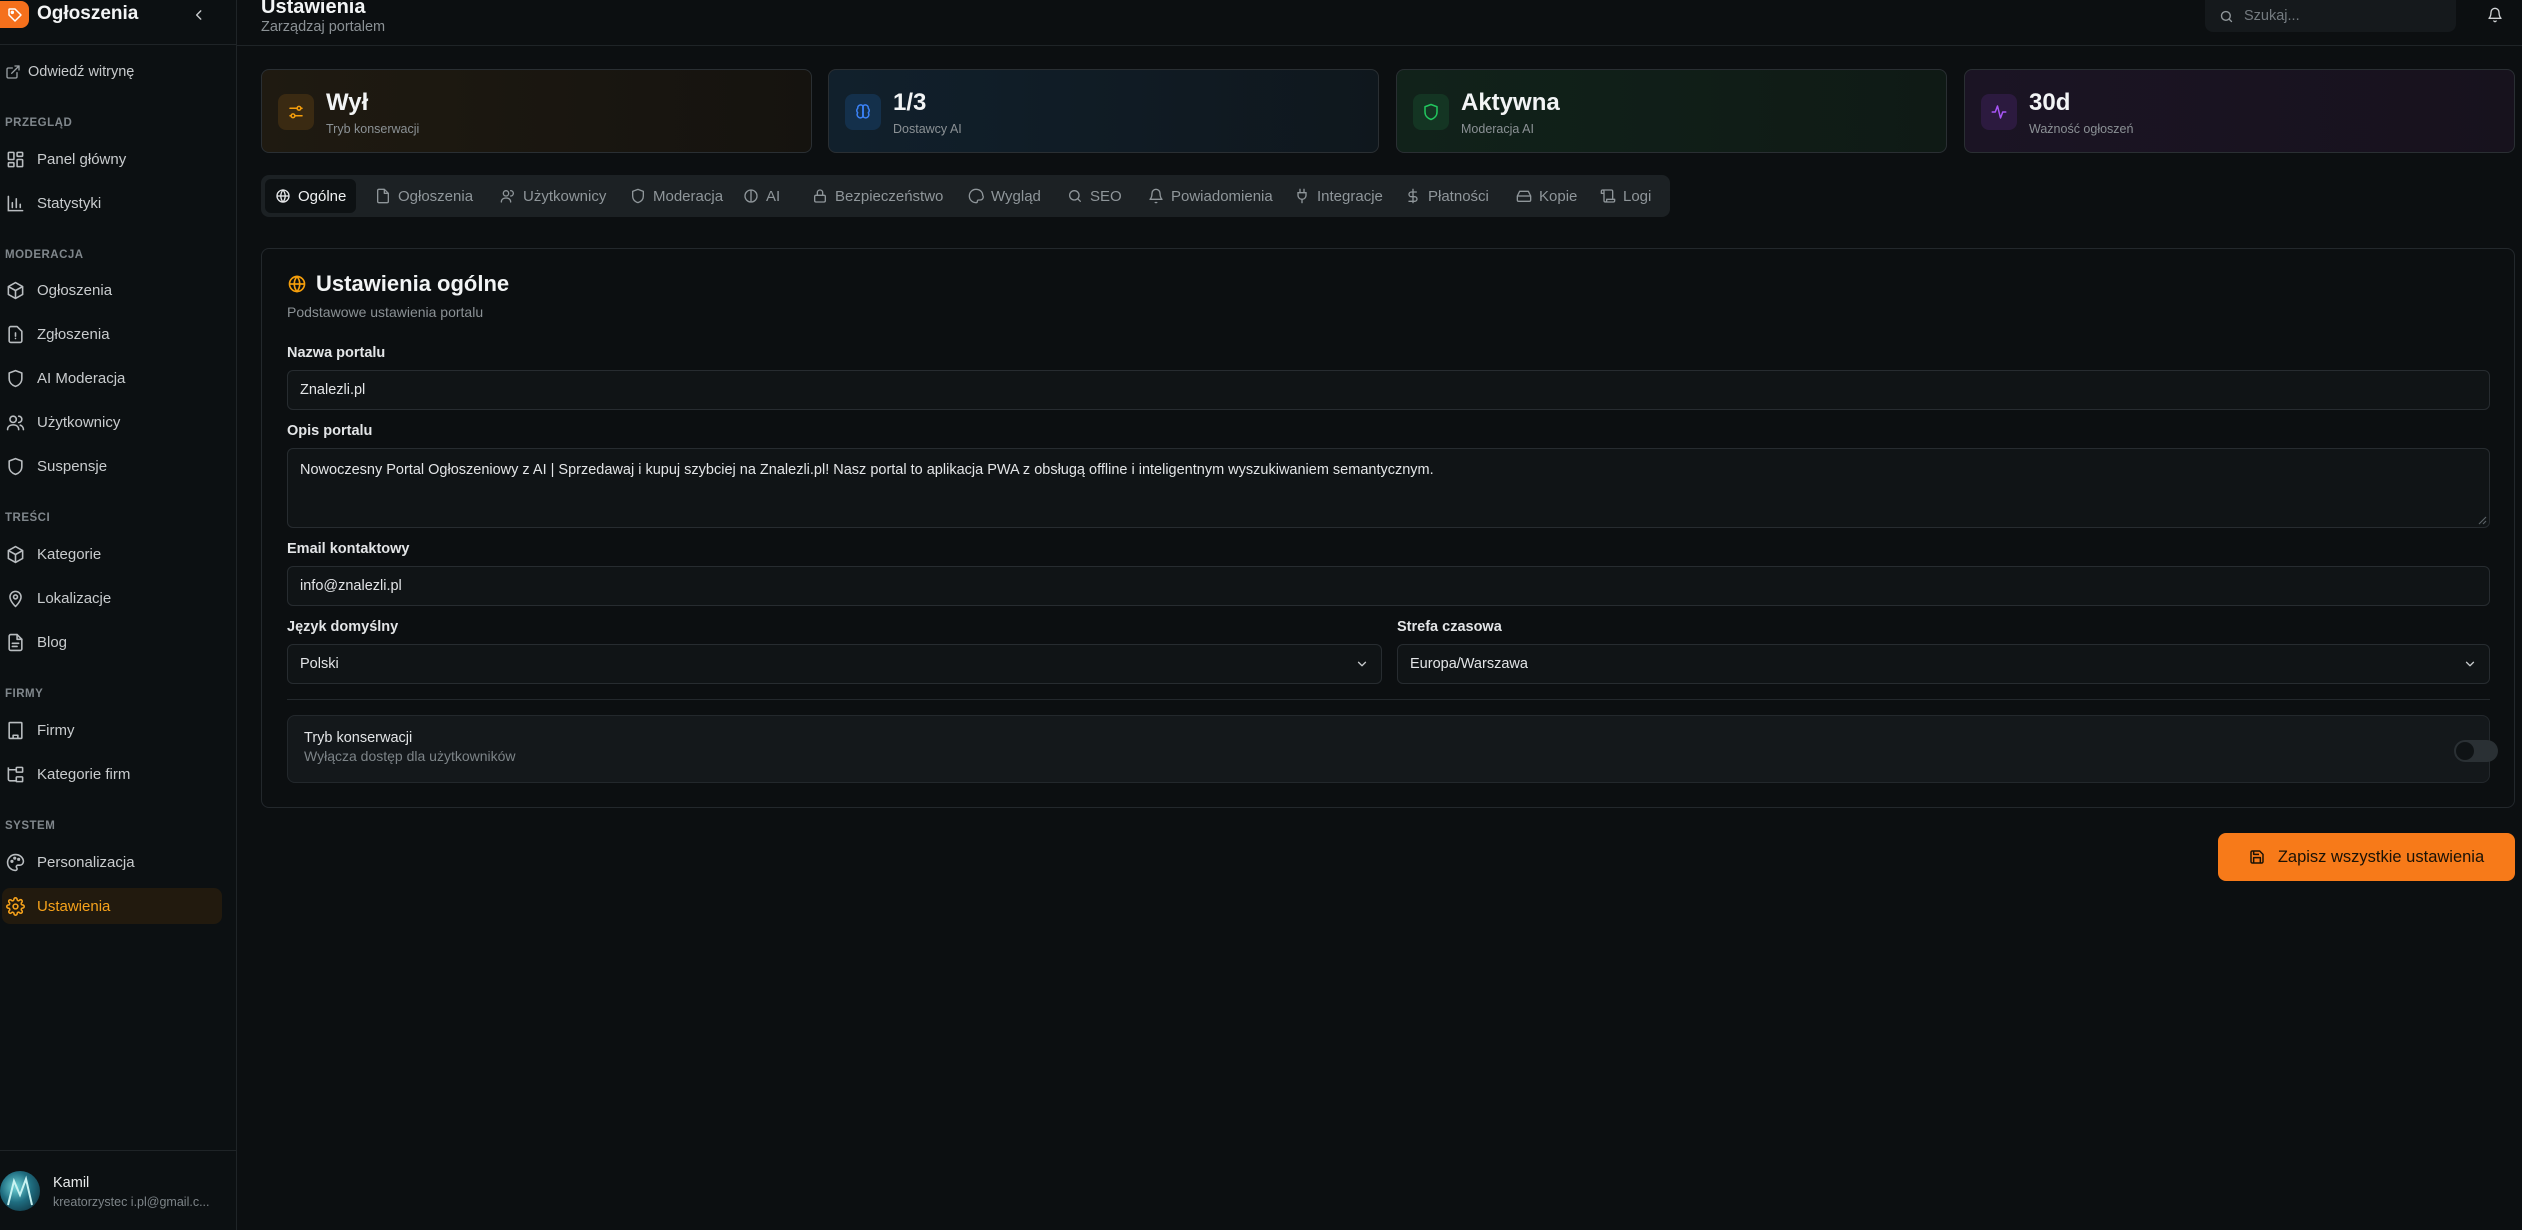 The width and height of the screenshot is (2522, 1230). What do you see at coordinates (1388, 586) in the screenshot?
I see `contact-email-input: info@znalezli.pl` at bounding box center [1388, 586].